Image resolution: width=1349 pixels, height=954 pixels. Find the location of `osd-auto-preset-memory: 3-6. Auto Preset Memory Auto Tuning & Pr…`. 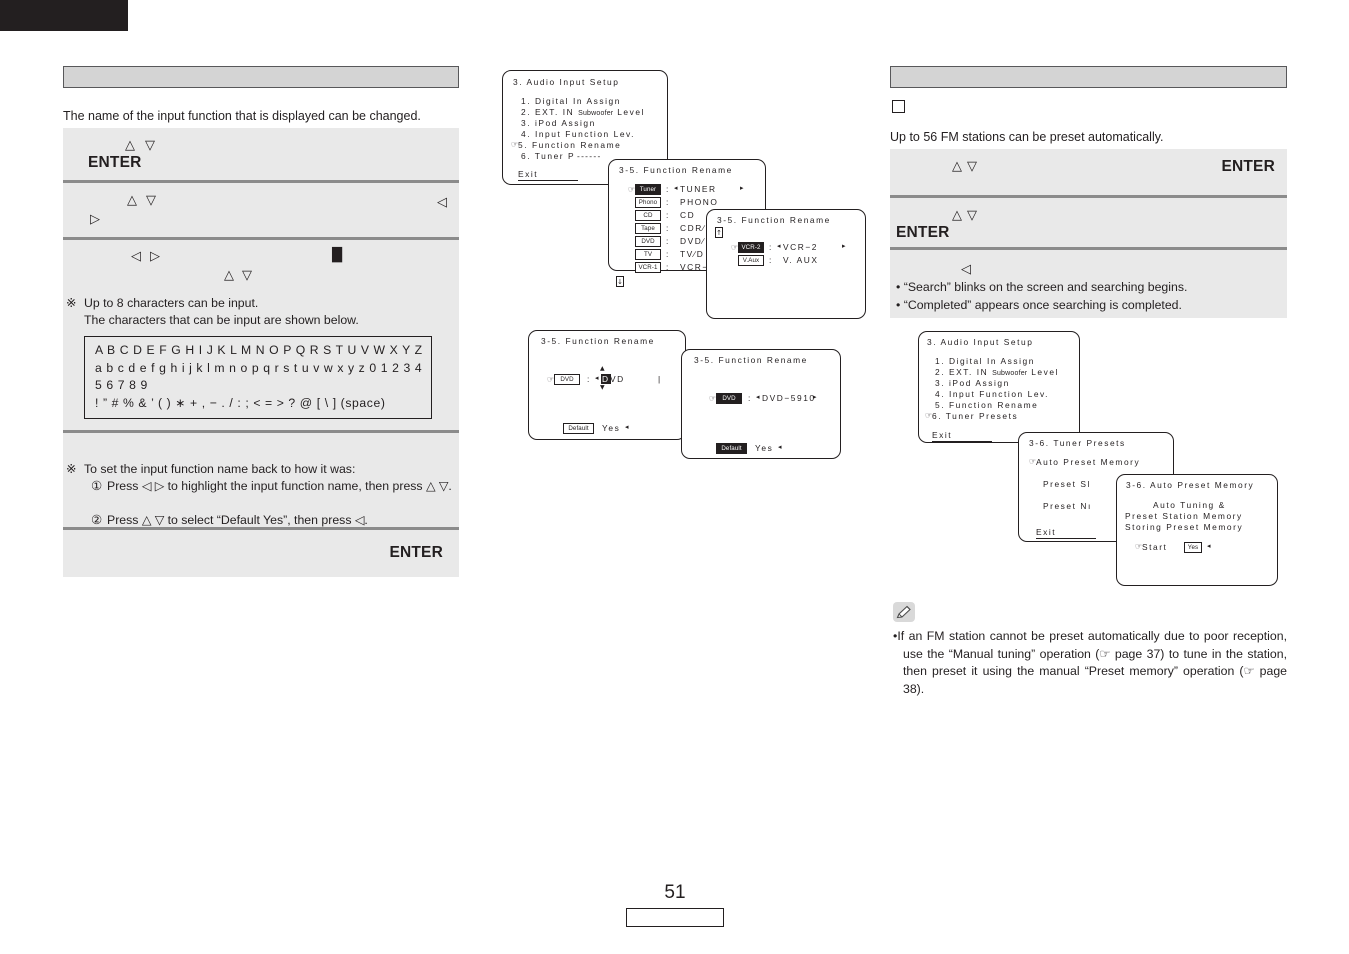

osd-auto-preset-memory: 3-6. Auto Preset Memory Auto Tuning & Pr… is located at coordinates (1197, 530).